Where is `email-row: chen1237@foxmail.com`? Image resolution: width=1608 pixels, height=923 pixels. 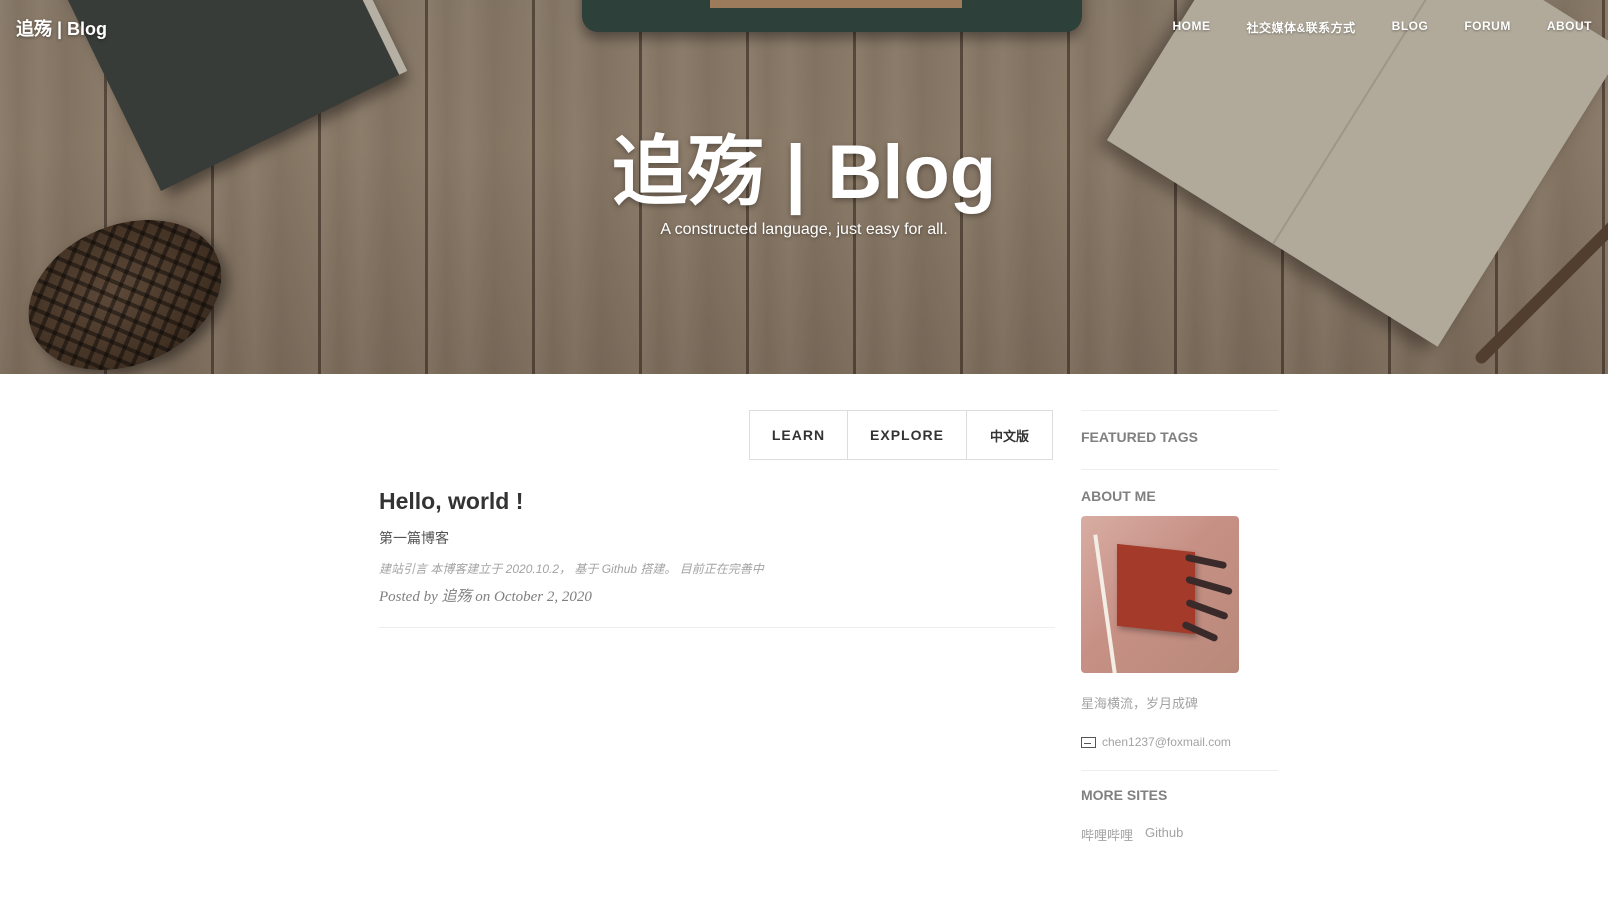
email-row: chen1237@foxmail.com is located at coordinates (1179, 742).